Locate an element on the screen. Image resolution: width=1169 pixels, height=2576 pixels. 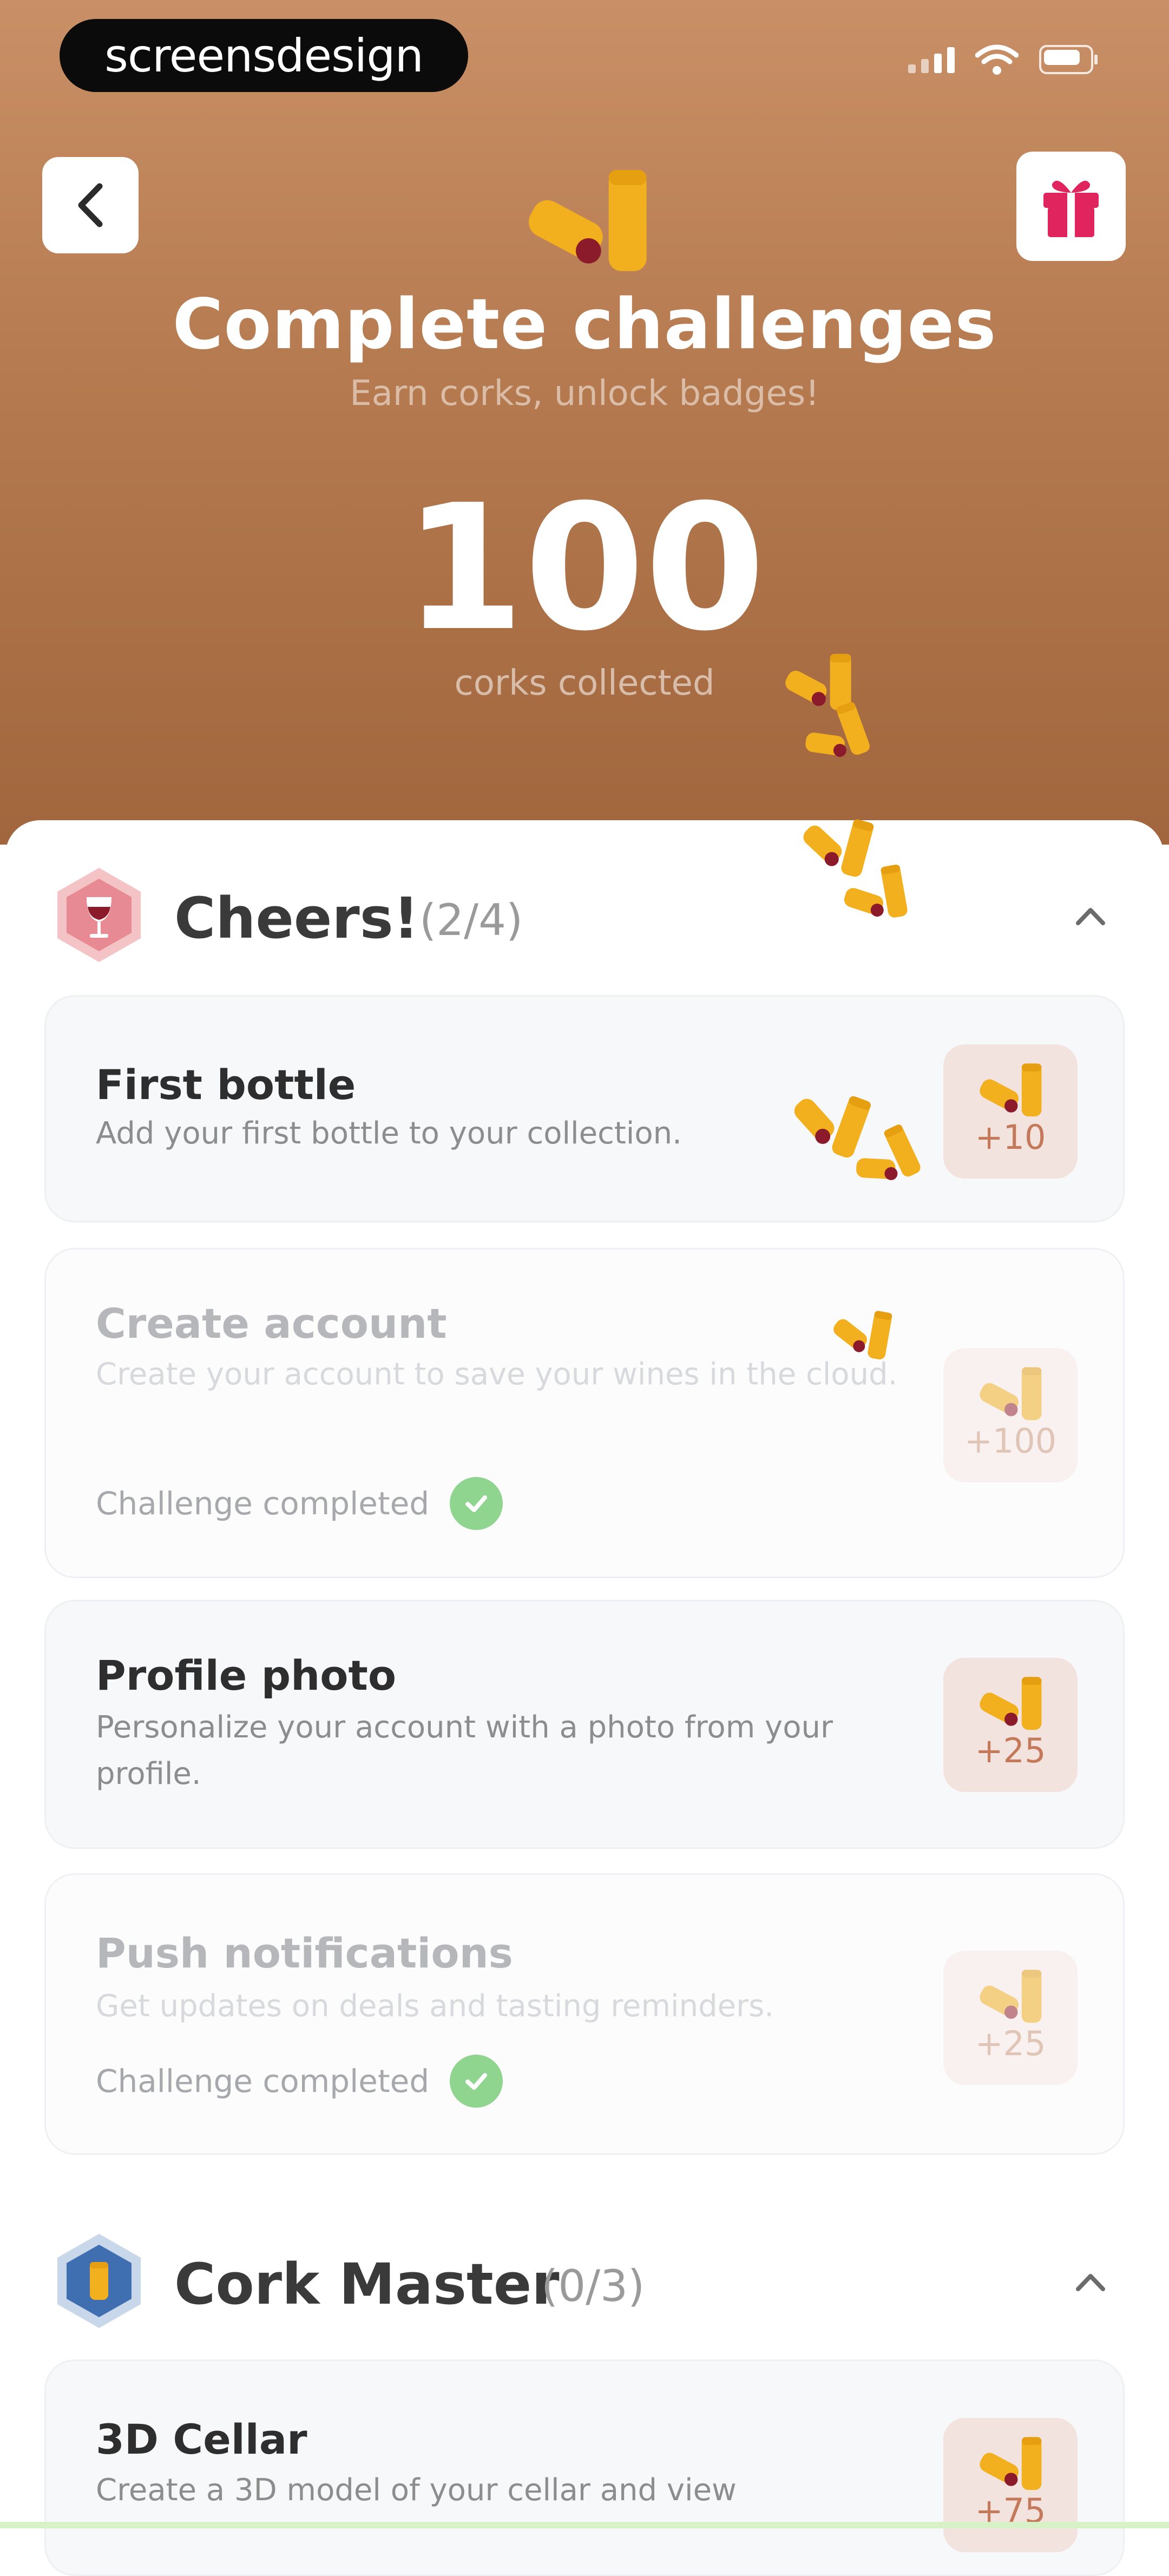
reward-badge: +75 is located at coordinates (1010, 2485).